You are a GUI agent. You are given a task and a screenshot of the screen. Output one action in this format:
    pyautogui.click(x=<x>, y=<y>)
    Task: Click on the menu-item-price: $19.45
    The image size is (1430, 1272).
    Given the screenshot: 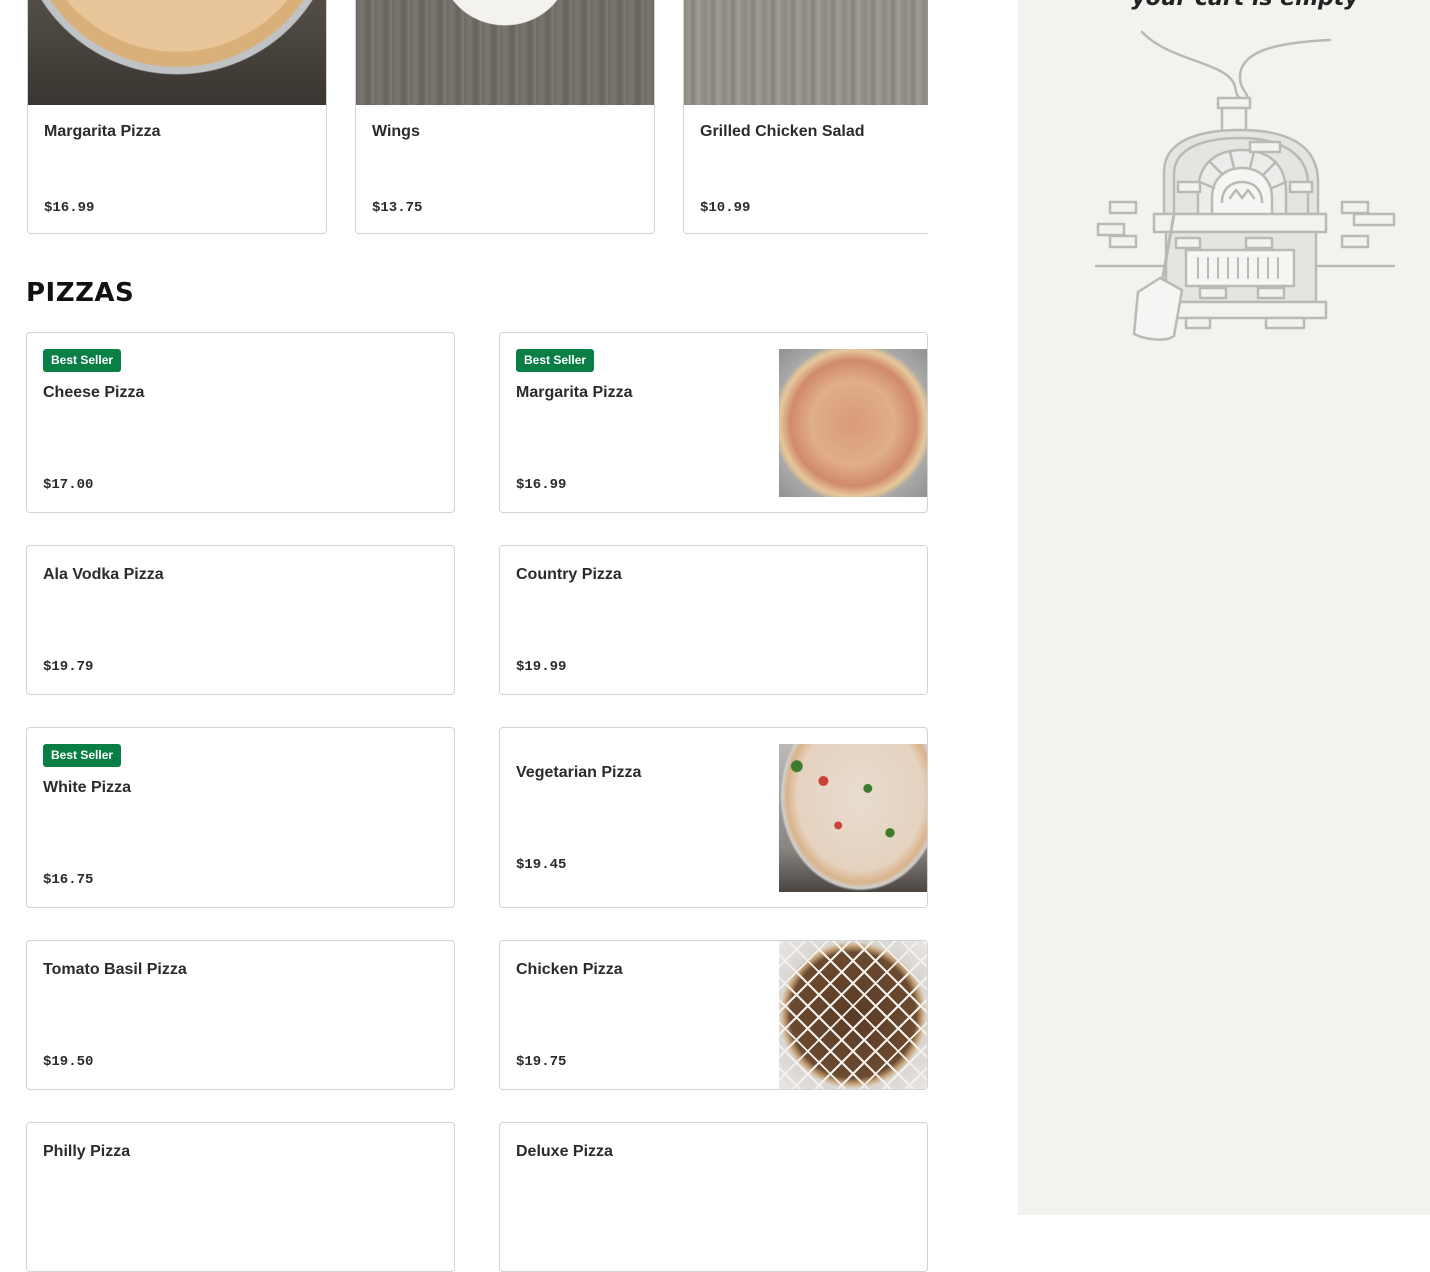 What is the action you would take?
    pyautogui.click(x=541, y=865)
    